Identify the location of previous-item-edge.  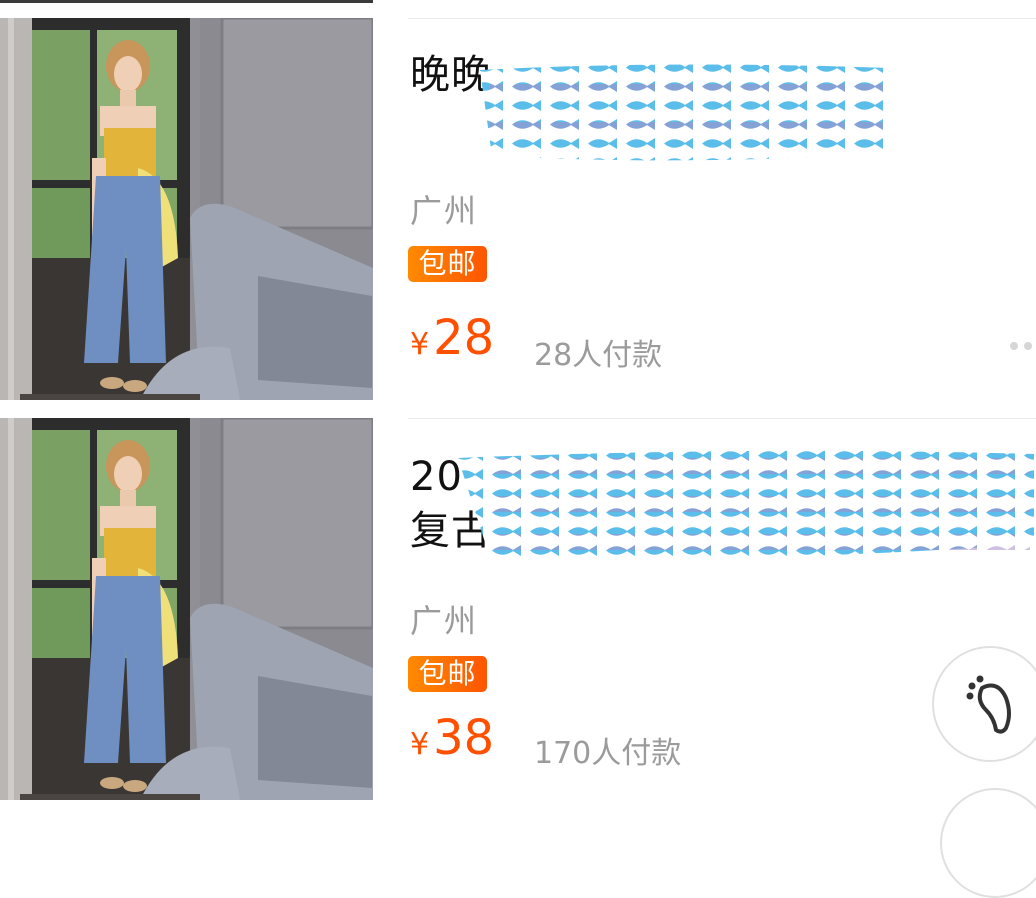
(186, 1).